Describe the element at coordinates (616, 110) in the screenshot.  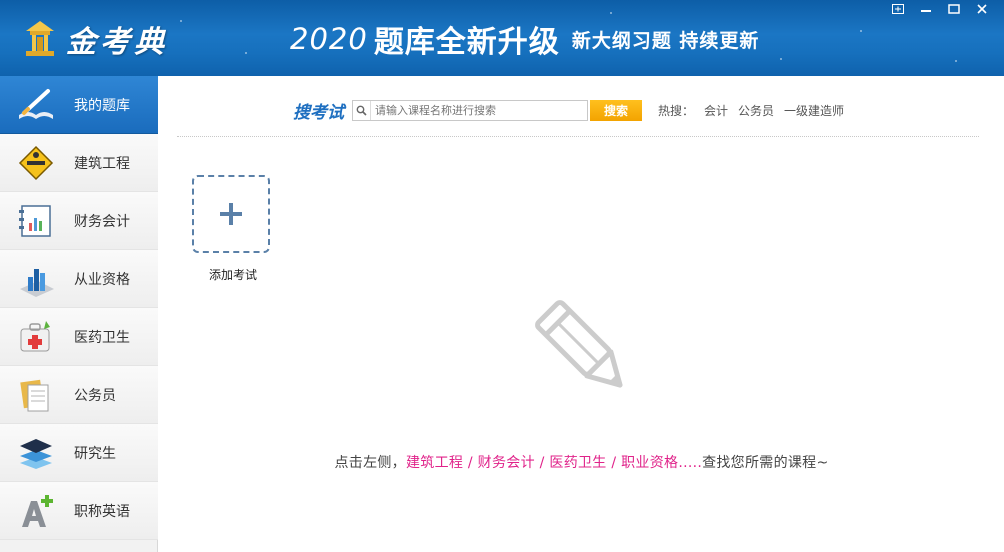
I see `search-button: 搜索` at that location.